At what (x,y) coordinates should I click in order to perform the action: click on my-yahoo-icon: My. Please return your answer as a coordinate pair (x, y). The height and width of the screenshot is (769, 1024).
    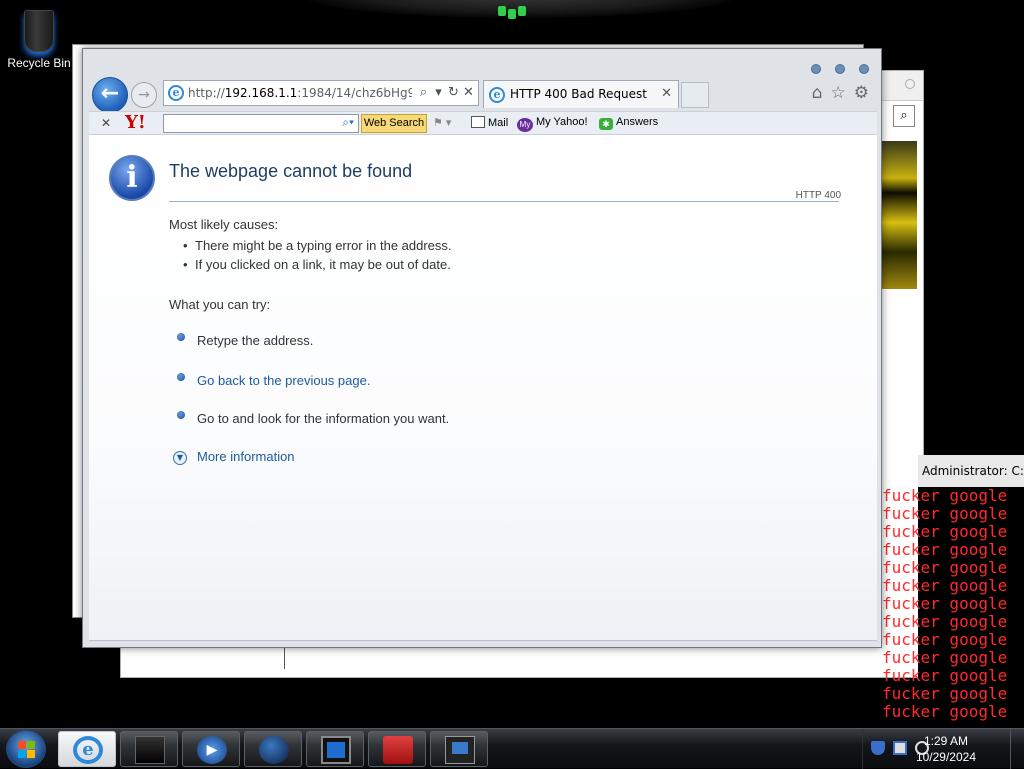
    Looking at the image, I should click on (525, 125).